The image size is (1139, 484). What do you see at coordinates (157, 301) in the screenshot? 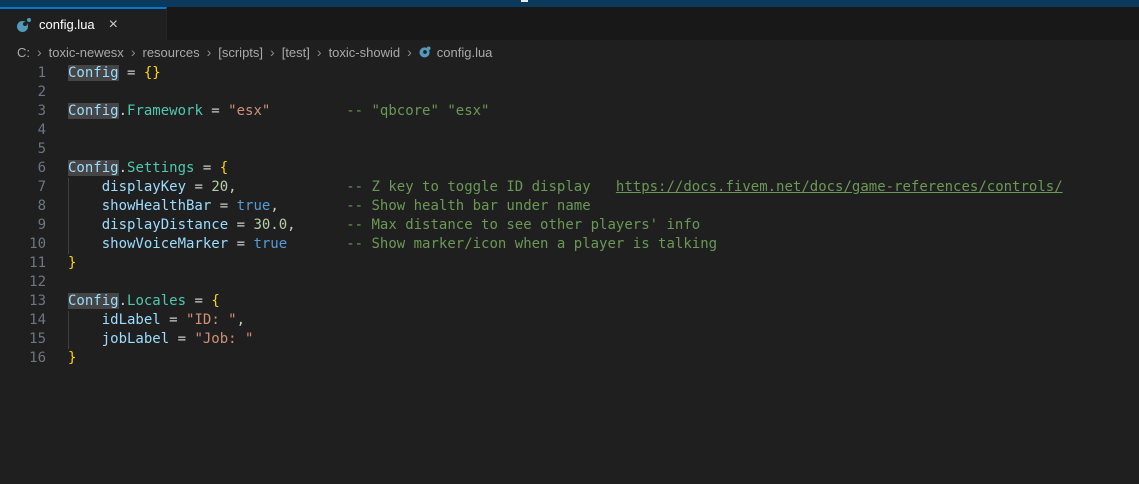
I see `code-token: Locales` at bounding box center [157, 301].